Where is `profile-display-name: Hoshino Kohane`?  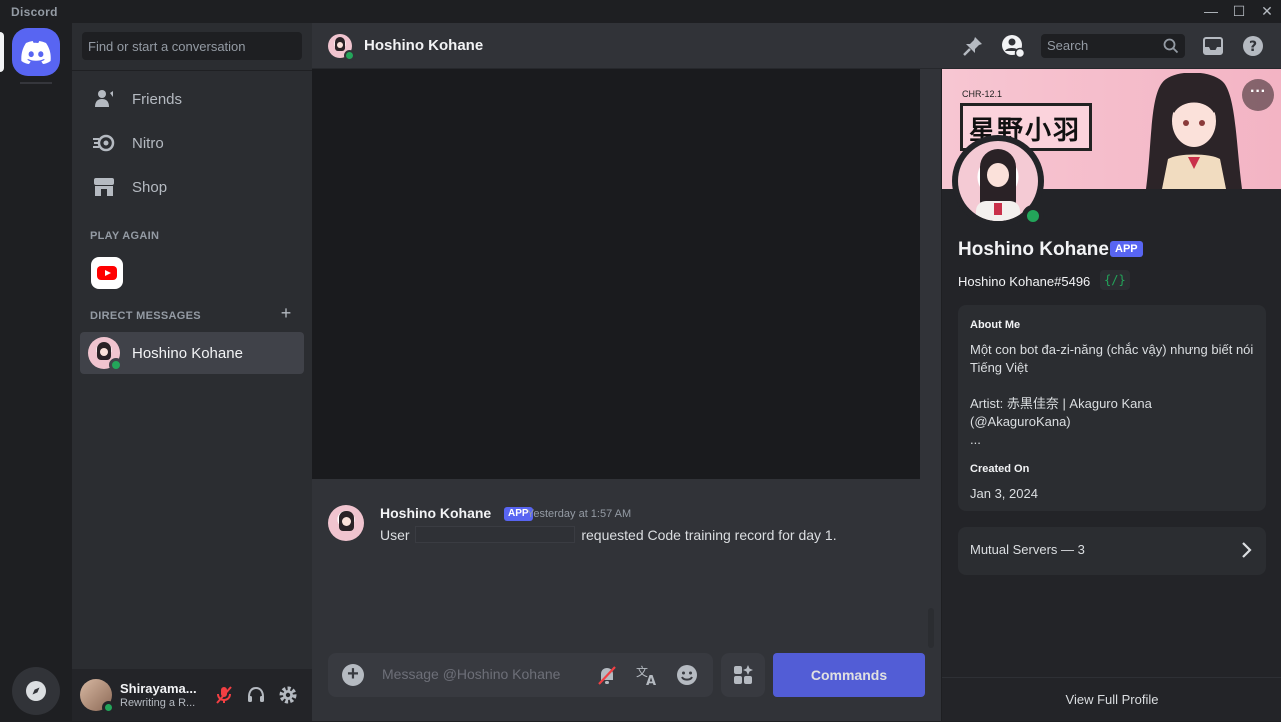 profile-display-name: Hoshino Kohane is located at coordinates (1033, 249).